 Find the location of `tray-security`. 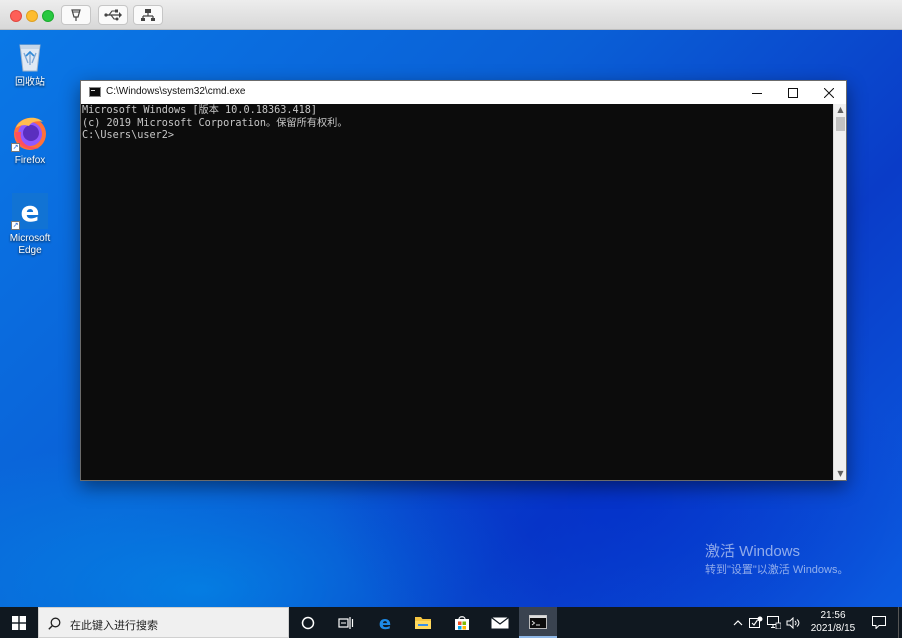

tray-security is located at coordinates (756, 622).